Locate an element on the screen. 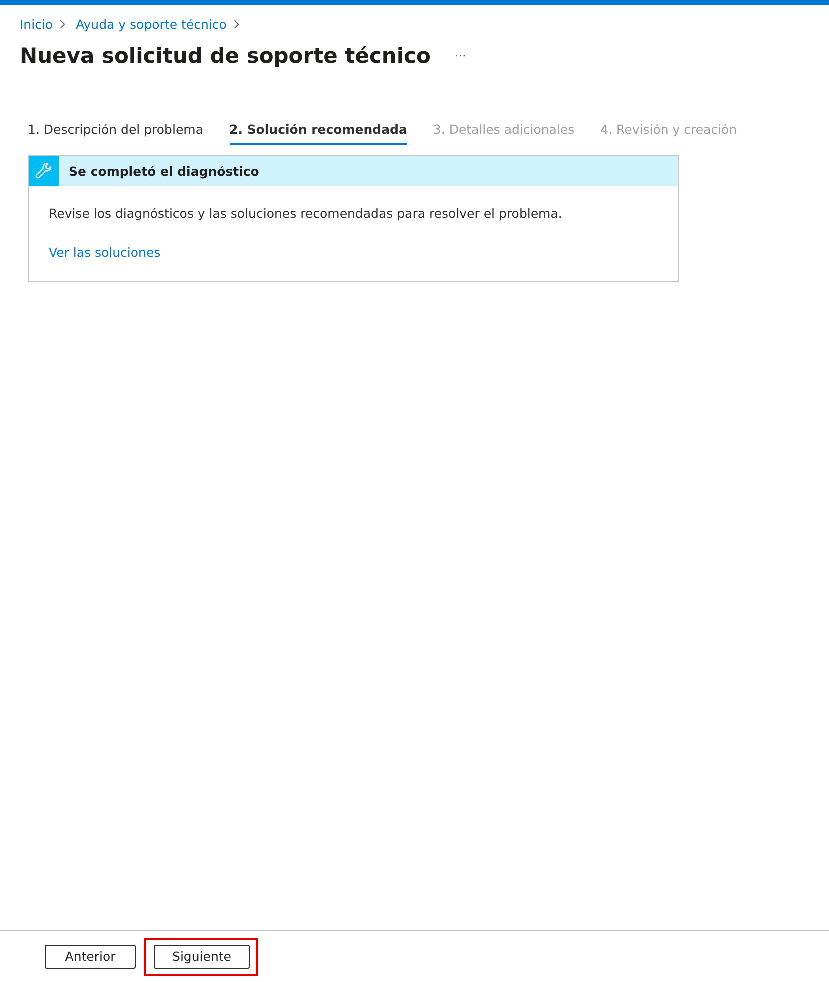 This screenshot has width=829, height=982. breadcrumb-link: Ayuda y soporte técnico is located at coordinates (151, 24).